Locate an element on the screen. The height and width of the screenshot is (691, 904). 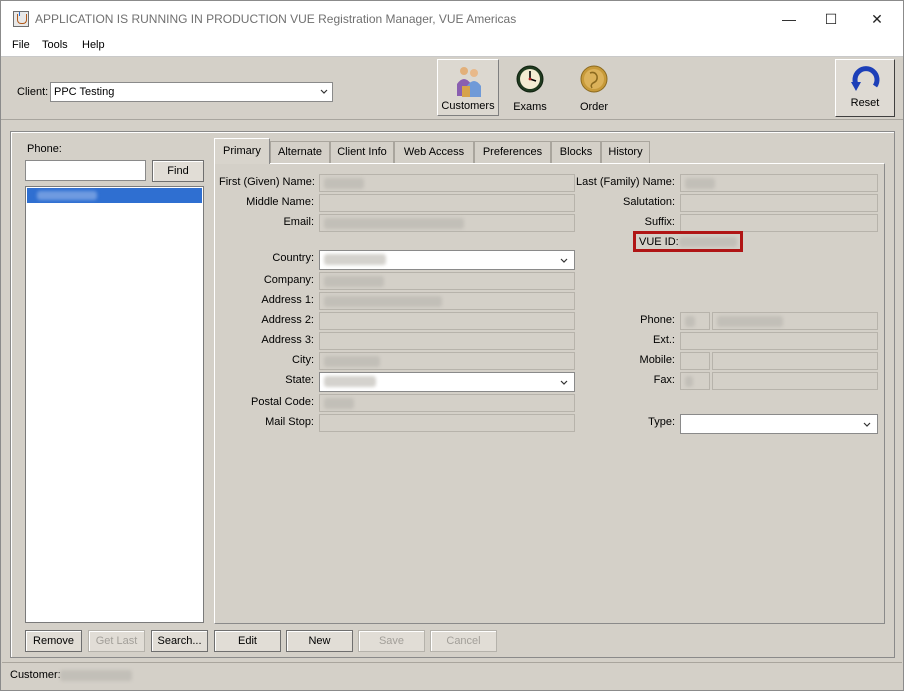
fax-country-code-field is located at coordinates (695, 381).